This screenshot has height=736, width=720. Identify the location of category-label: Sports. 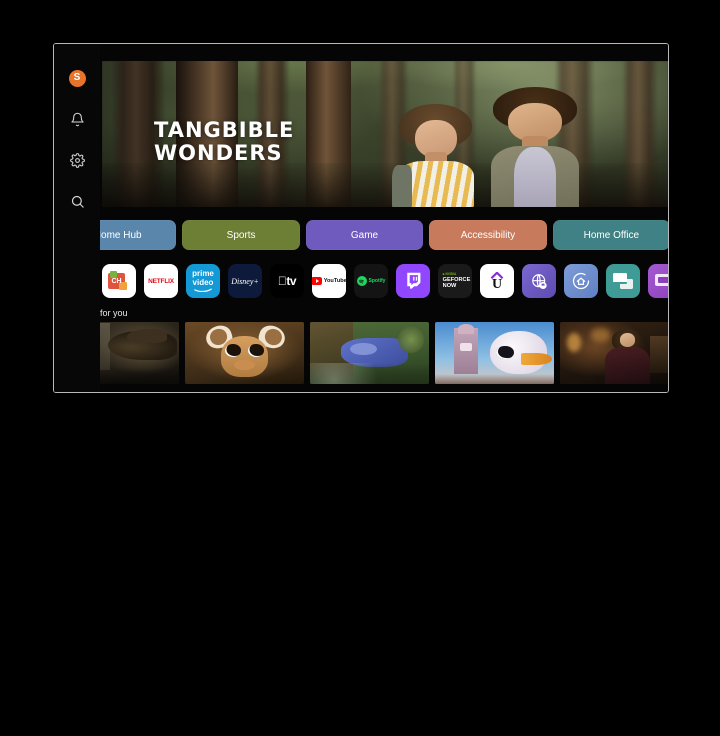
(241, 235).